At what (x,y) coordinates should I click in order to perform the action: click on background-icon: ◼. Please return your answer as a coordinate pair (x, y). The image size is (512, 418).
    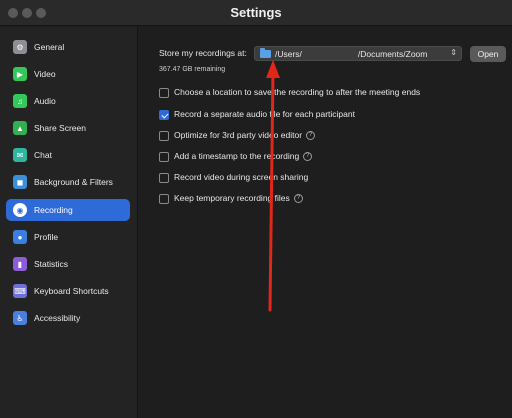
    Looking at the image, I should click on (20, 182).